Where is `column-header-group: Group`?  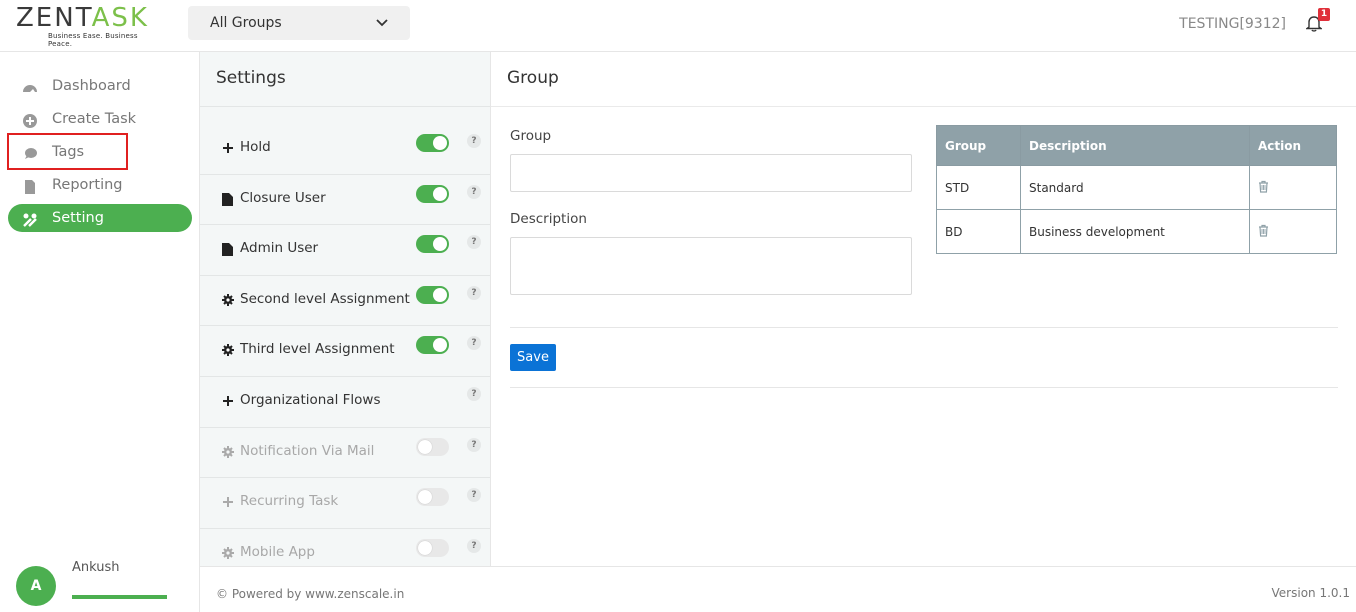
column-header-group: Group is located at coordinates (978, 145).